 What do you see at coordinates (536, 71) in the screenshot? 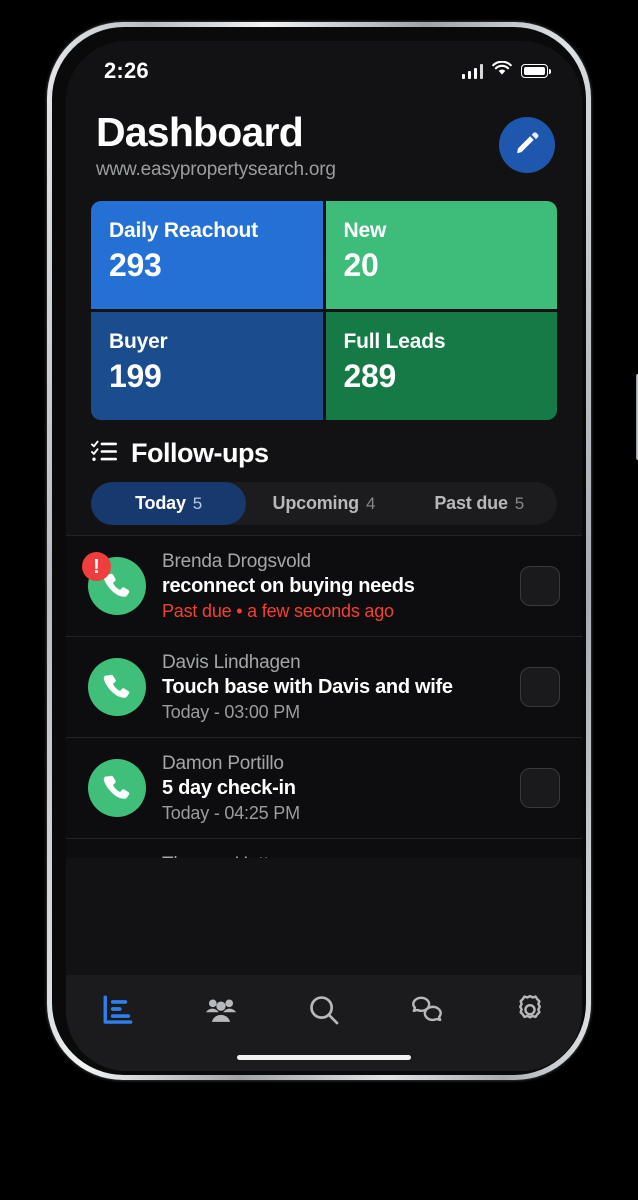
I see `battery-full-icon` at bounding box center [536, 71].